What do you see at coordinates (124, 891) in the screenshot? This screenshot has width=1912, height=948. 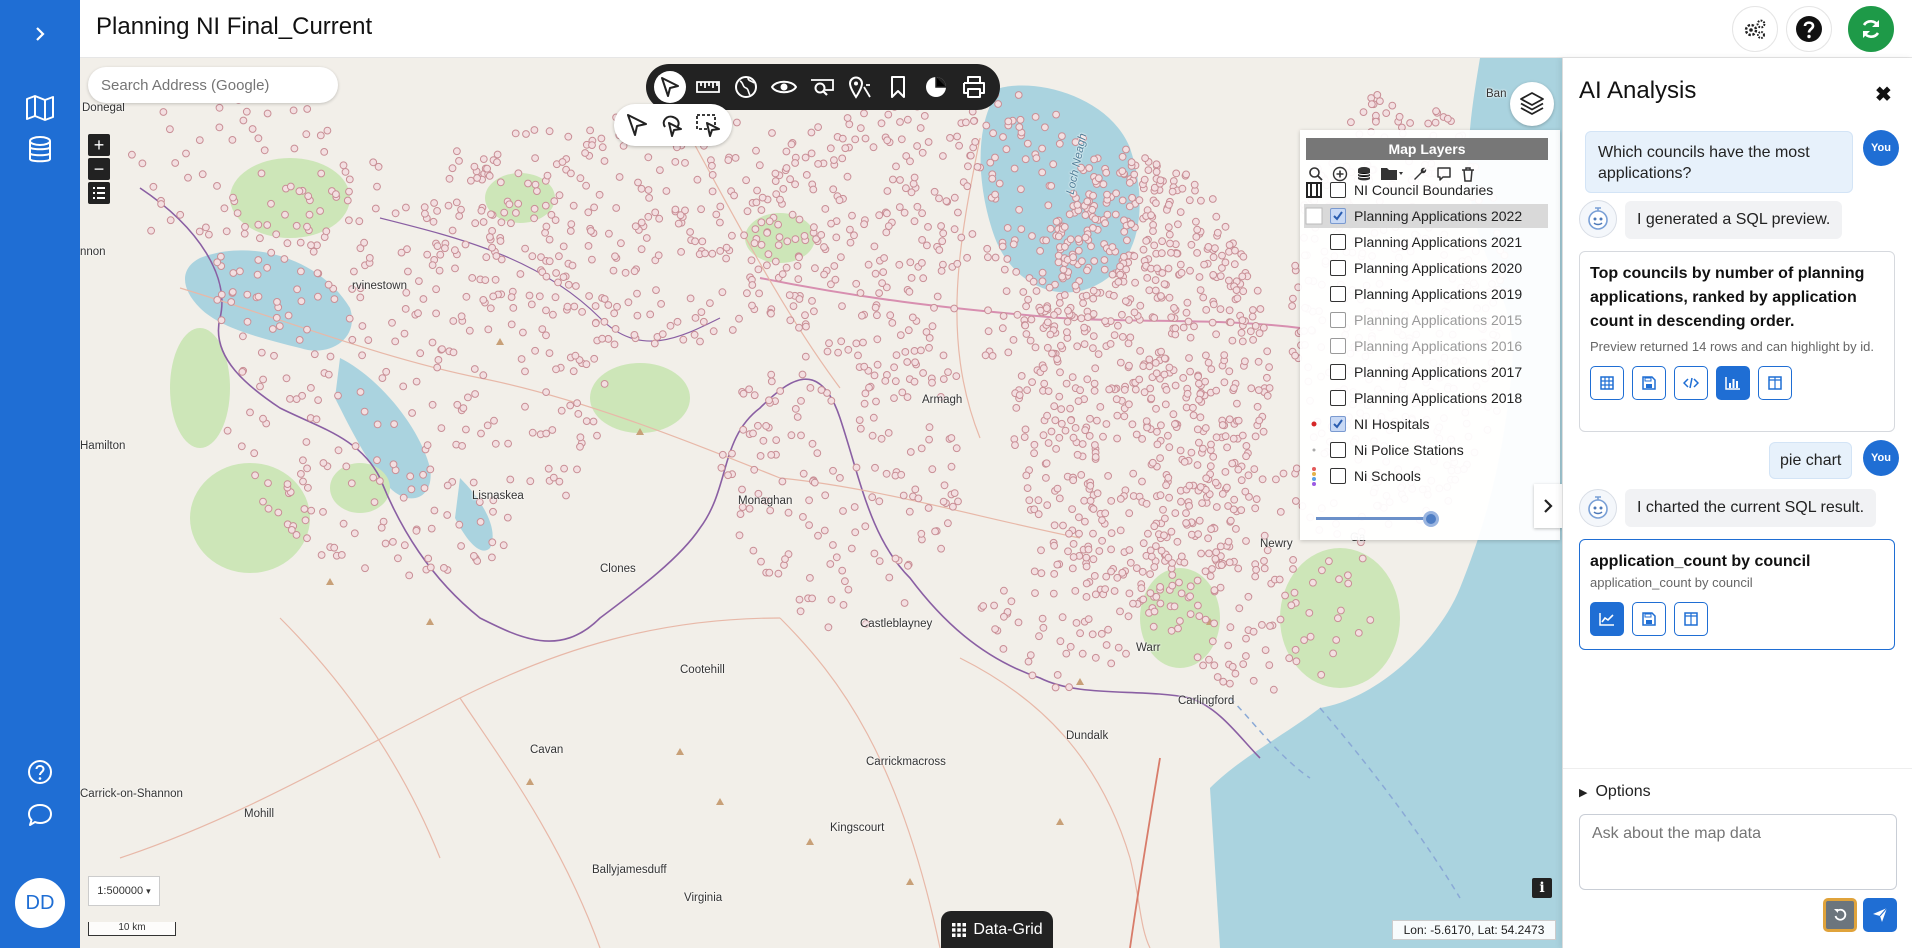 I see `scale-dropdown: 1:500000 ▾` at bounding box center [124, 891].